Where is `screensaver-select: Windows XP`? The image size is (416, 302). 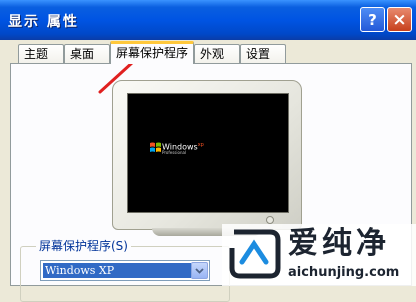 screensaver-select: Windows XP is located at coordinates (125, 270).